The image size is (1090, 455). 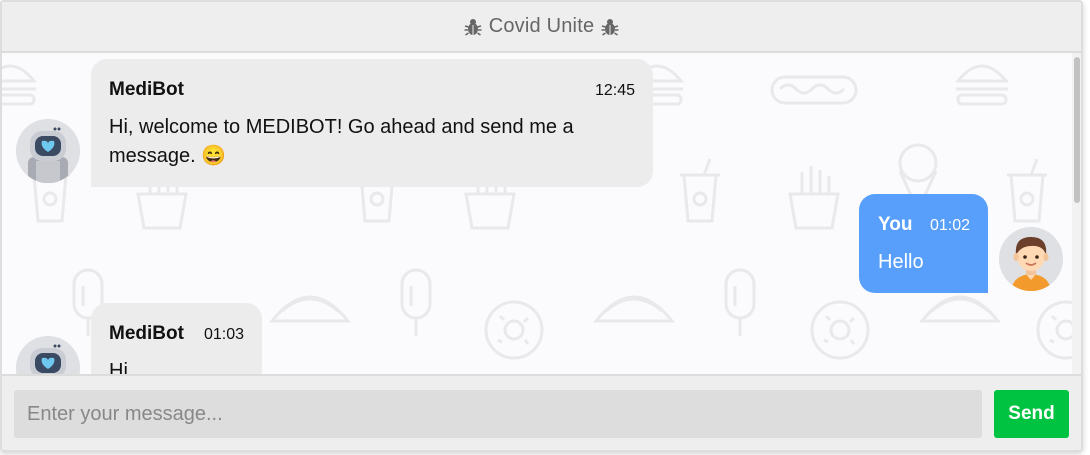 I want to click on message-time: 01:02, so click(x=949, y=225).